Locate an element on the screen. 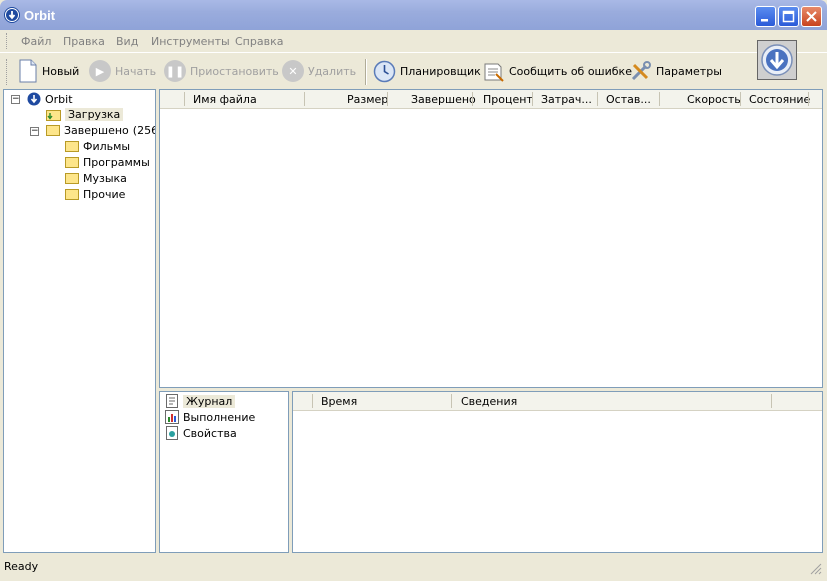  tree-item-other: Прочие is located at coordinates (95, 194).